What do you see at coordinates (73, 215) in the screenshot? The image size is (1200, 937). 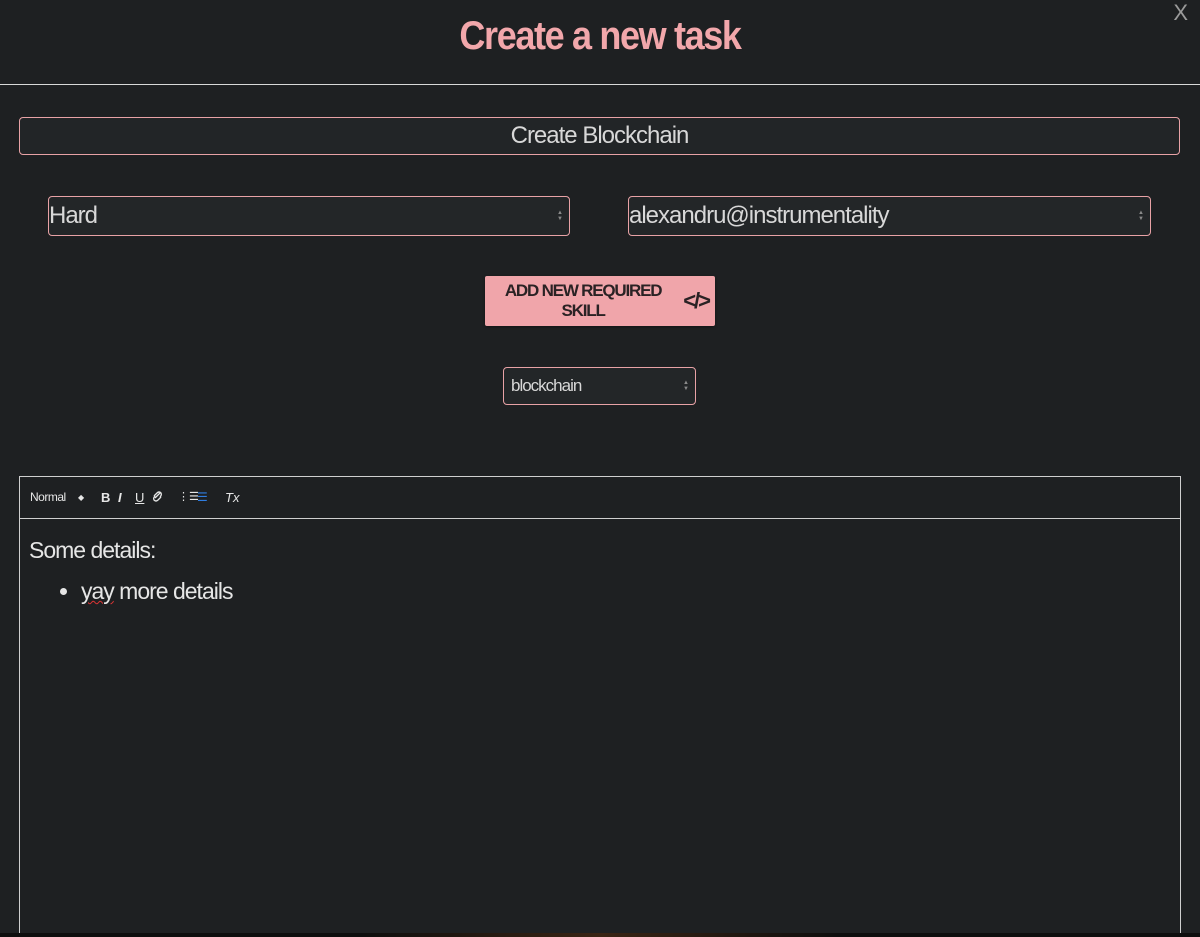 I see `difficulty-value: Hard` at bounding box center [73, 215].